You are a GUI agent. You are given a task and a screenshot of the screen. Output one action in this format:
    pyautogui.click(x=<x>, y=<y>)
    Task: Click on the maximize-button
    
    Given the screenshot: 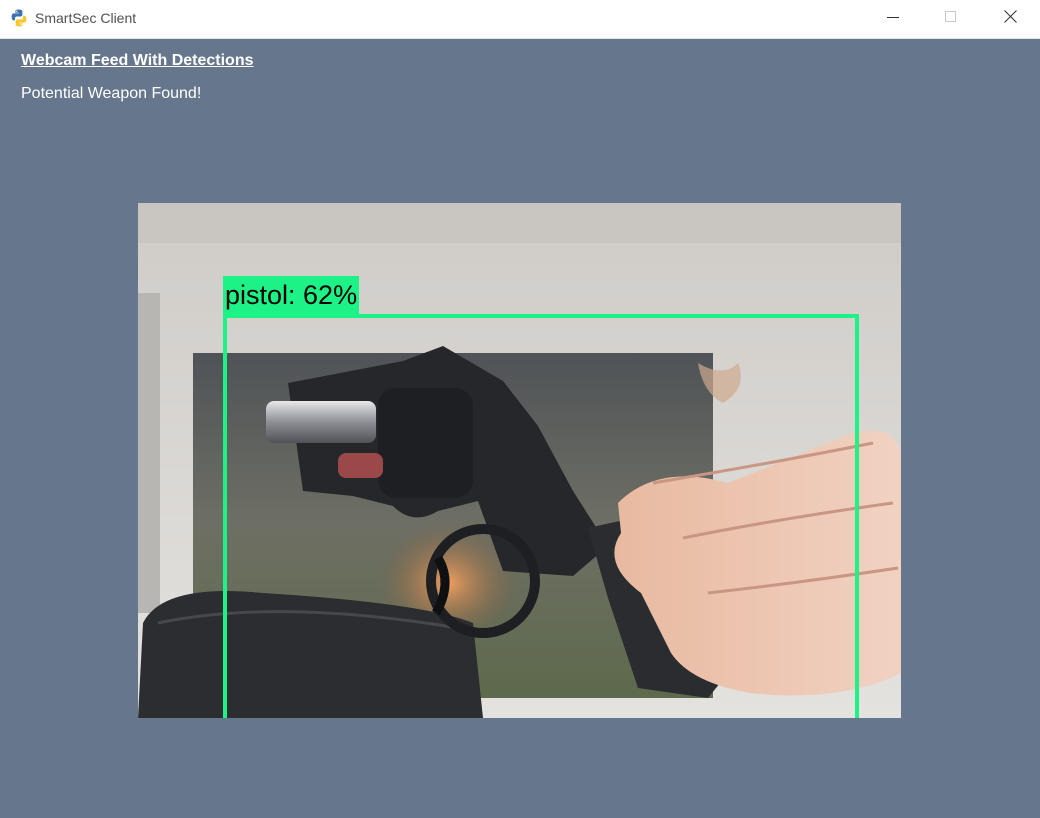 What is the action you would take?
    pyautogui.click(x=951, y=19)
    